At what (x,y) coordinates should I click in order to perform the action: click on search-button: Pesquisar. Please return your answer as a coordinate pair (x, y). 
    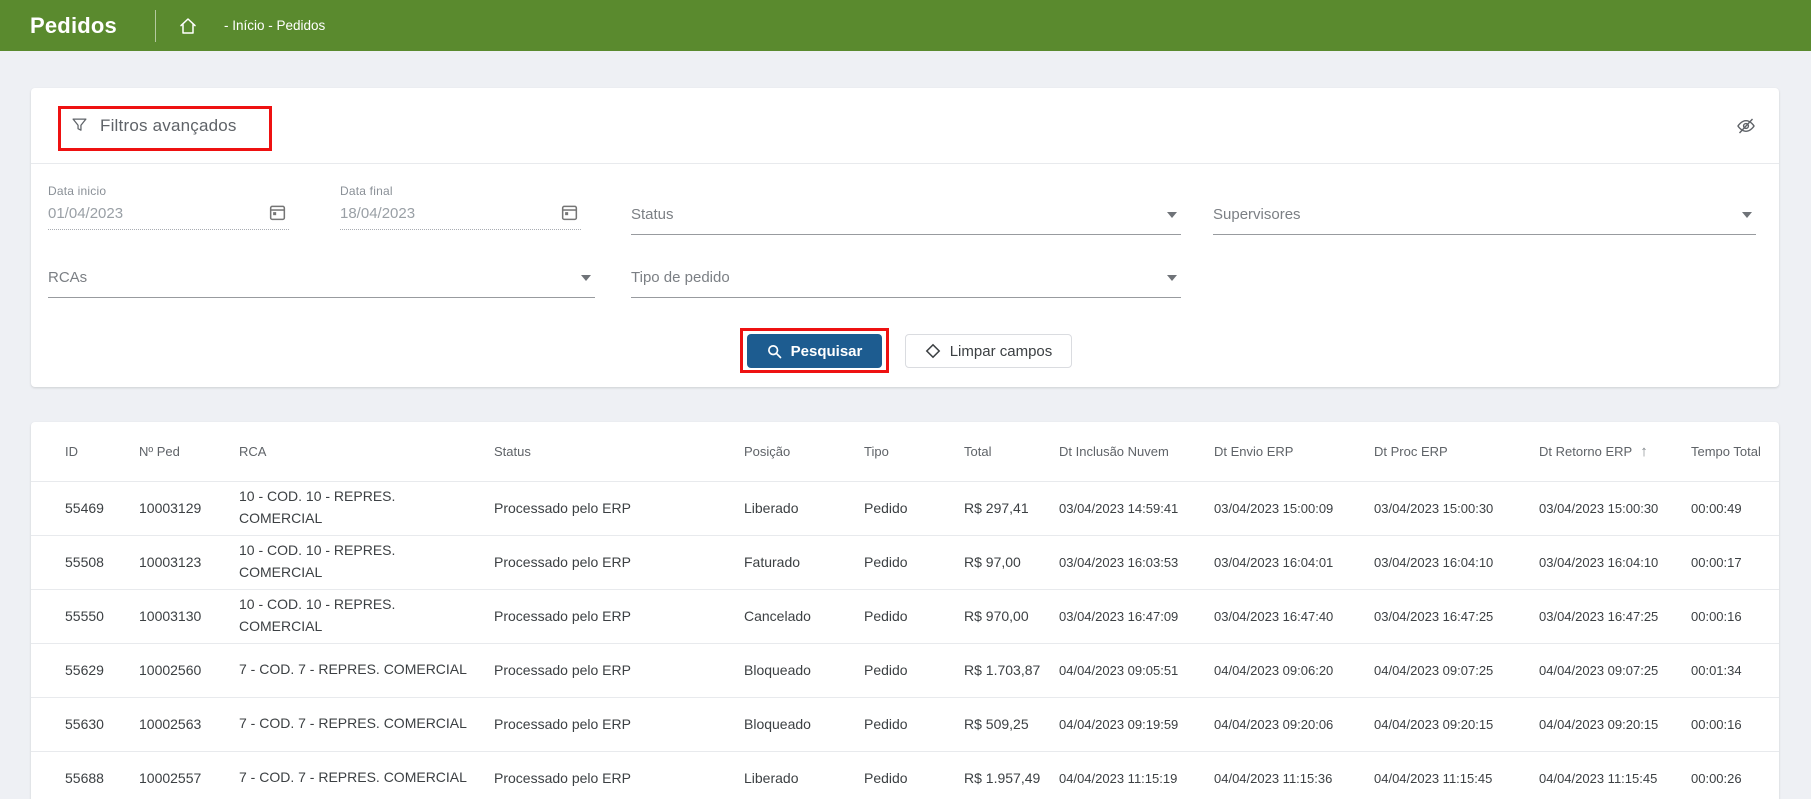
    Looking at the image, I should click on (814, 351).